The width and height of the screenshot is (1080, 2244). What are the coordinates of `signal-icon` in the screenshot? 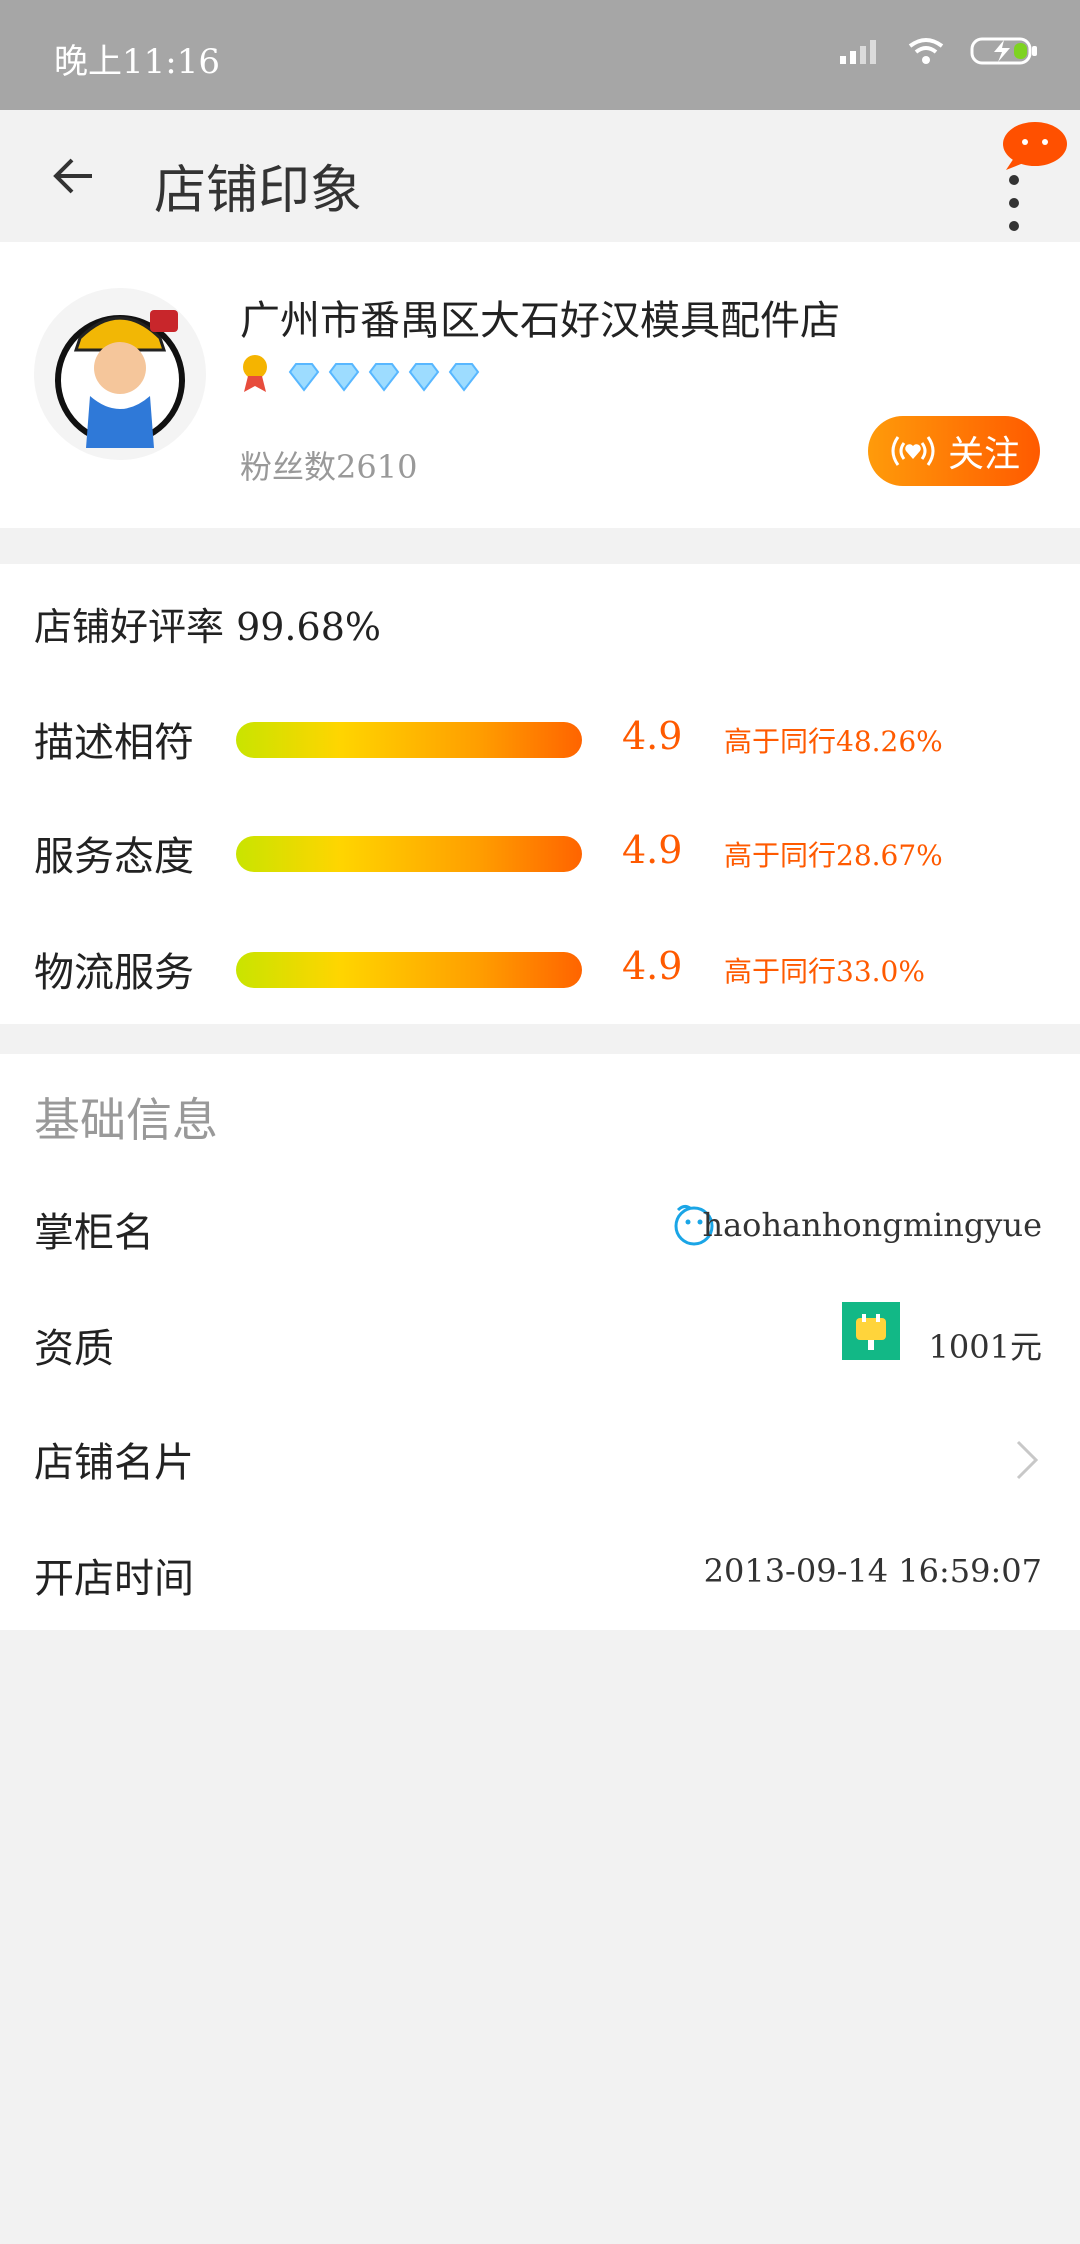 It's located at (858, 52).